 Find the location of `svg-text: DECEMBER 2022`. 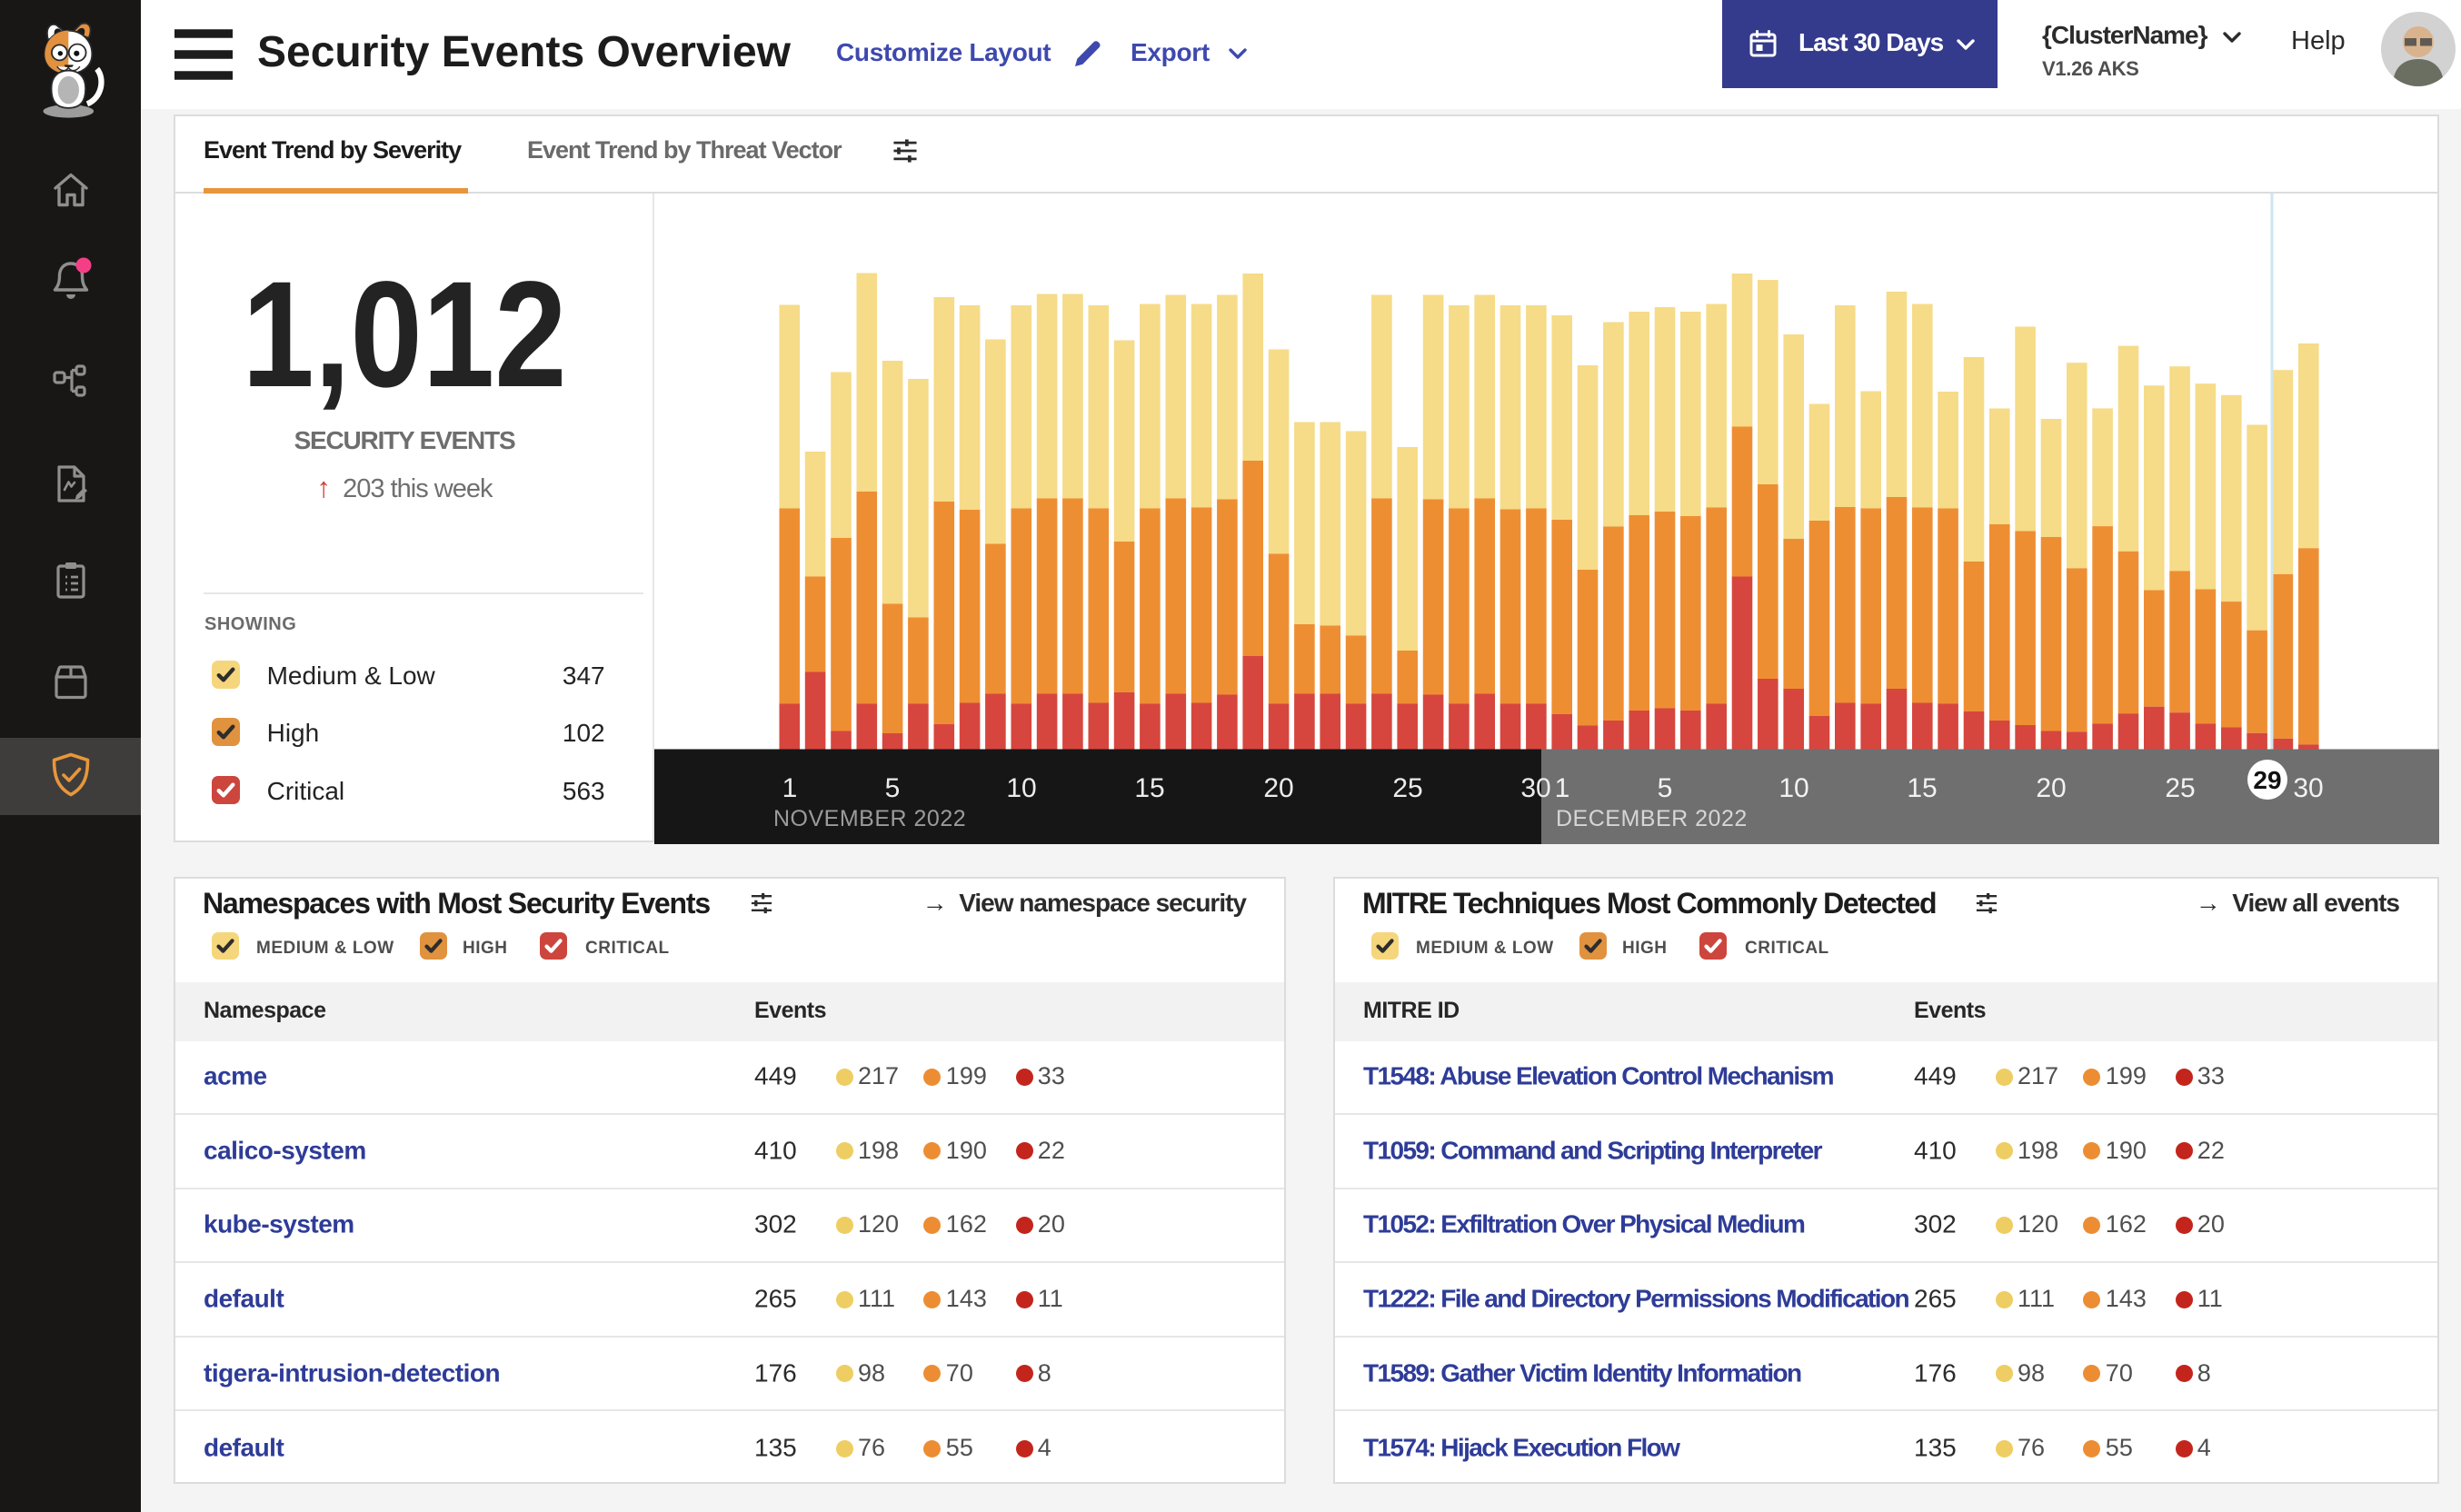

svg-text: DECEMBER 2022 is located at coordinates (1652, 818).